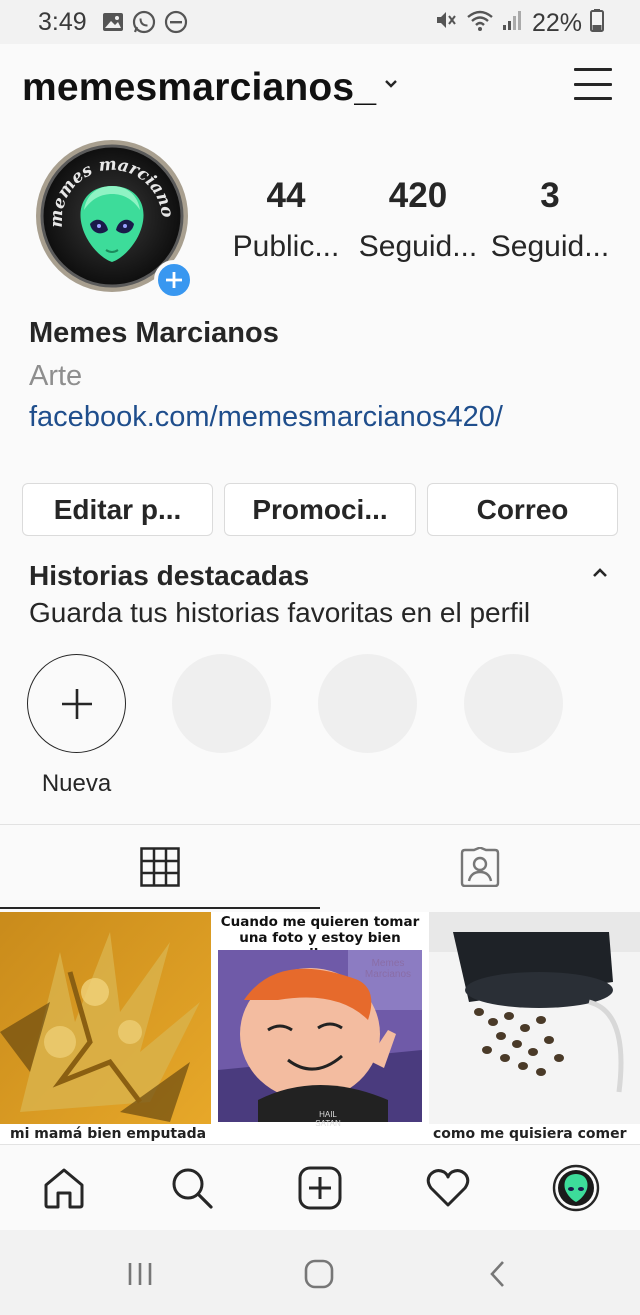 The height and width of the screenshot is (1315, 640). What do you see at coordinates (480, 23) in the screenshot?
I see `wifi-icon` at bounding box center [480, 23].